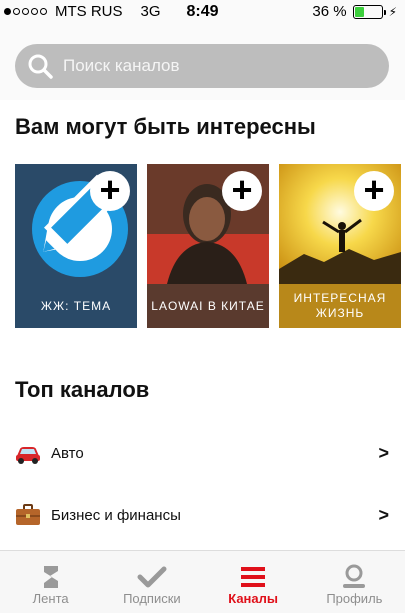 Image resolution: width=405 pixels, height=613 pixels. What do you see at coordinates (253, 577) in the screenshot?
I see `channels-icon` at bounding box center [253, 577].